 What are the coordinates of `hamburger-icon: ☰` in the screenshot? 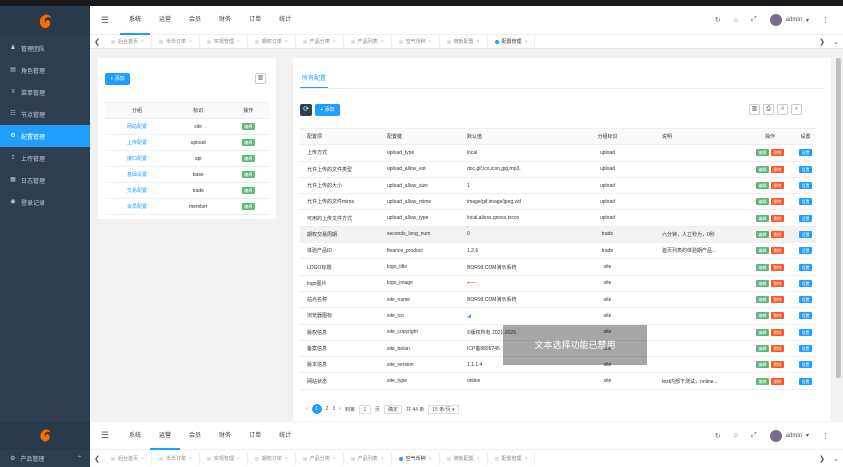 It's located at (105, 20).